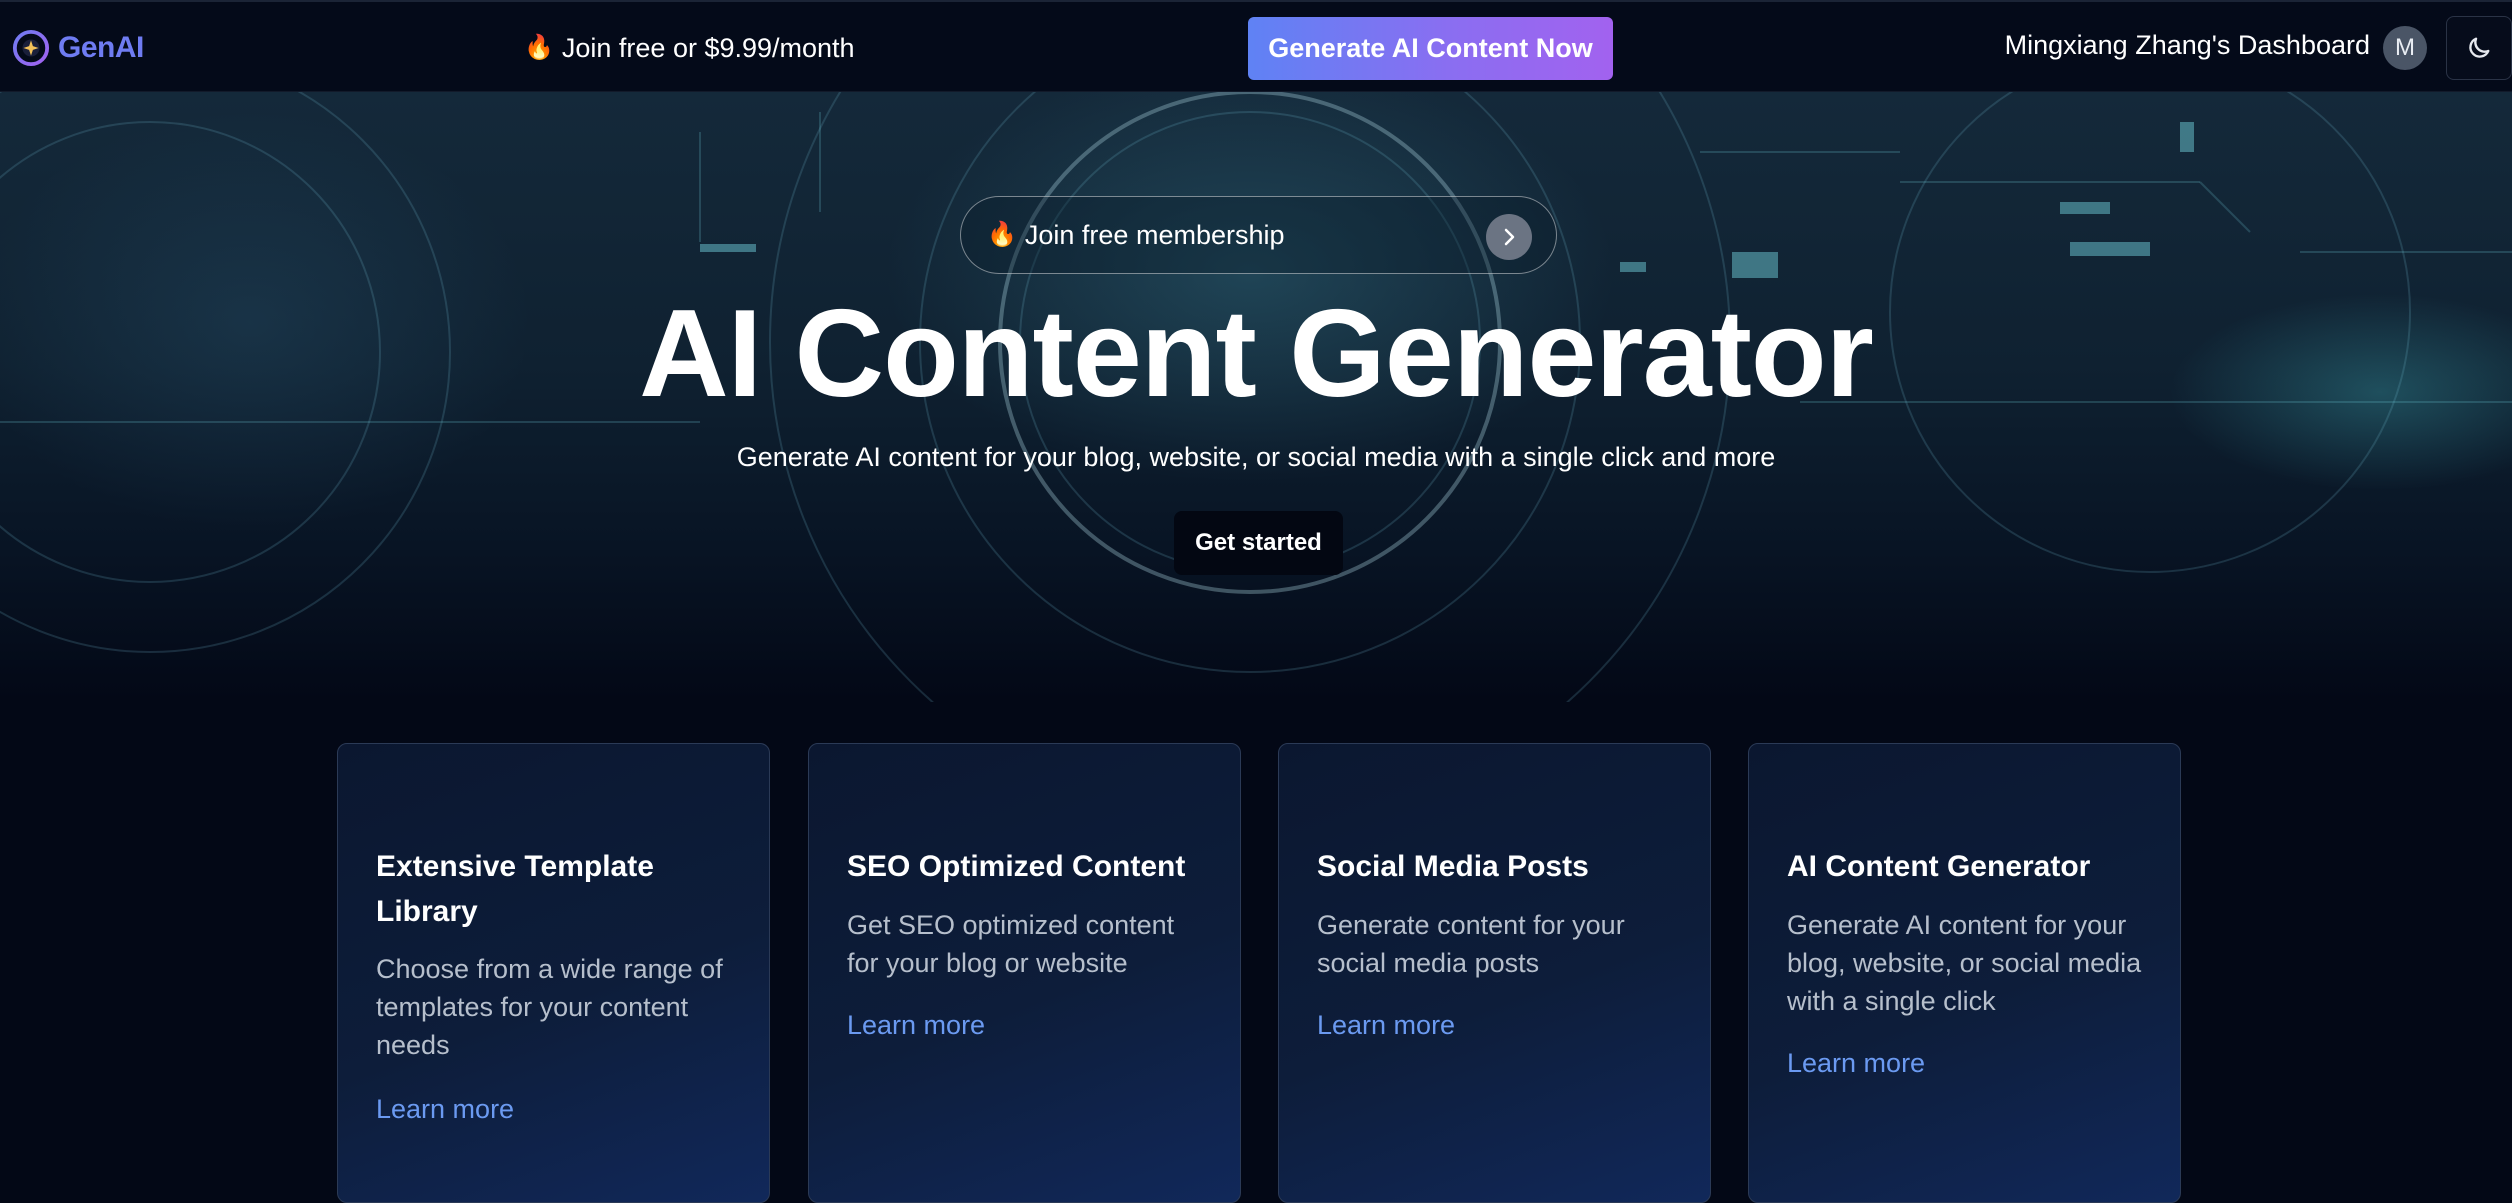 The height and width of the screenshot is (1203, 2512). What do you see at coordinates (1509, 237) in the screenshot?
I see `chevron-right-icon` at bounding box center [1509, 237].